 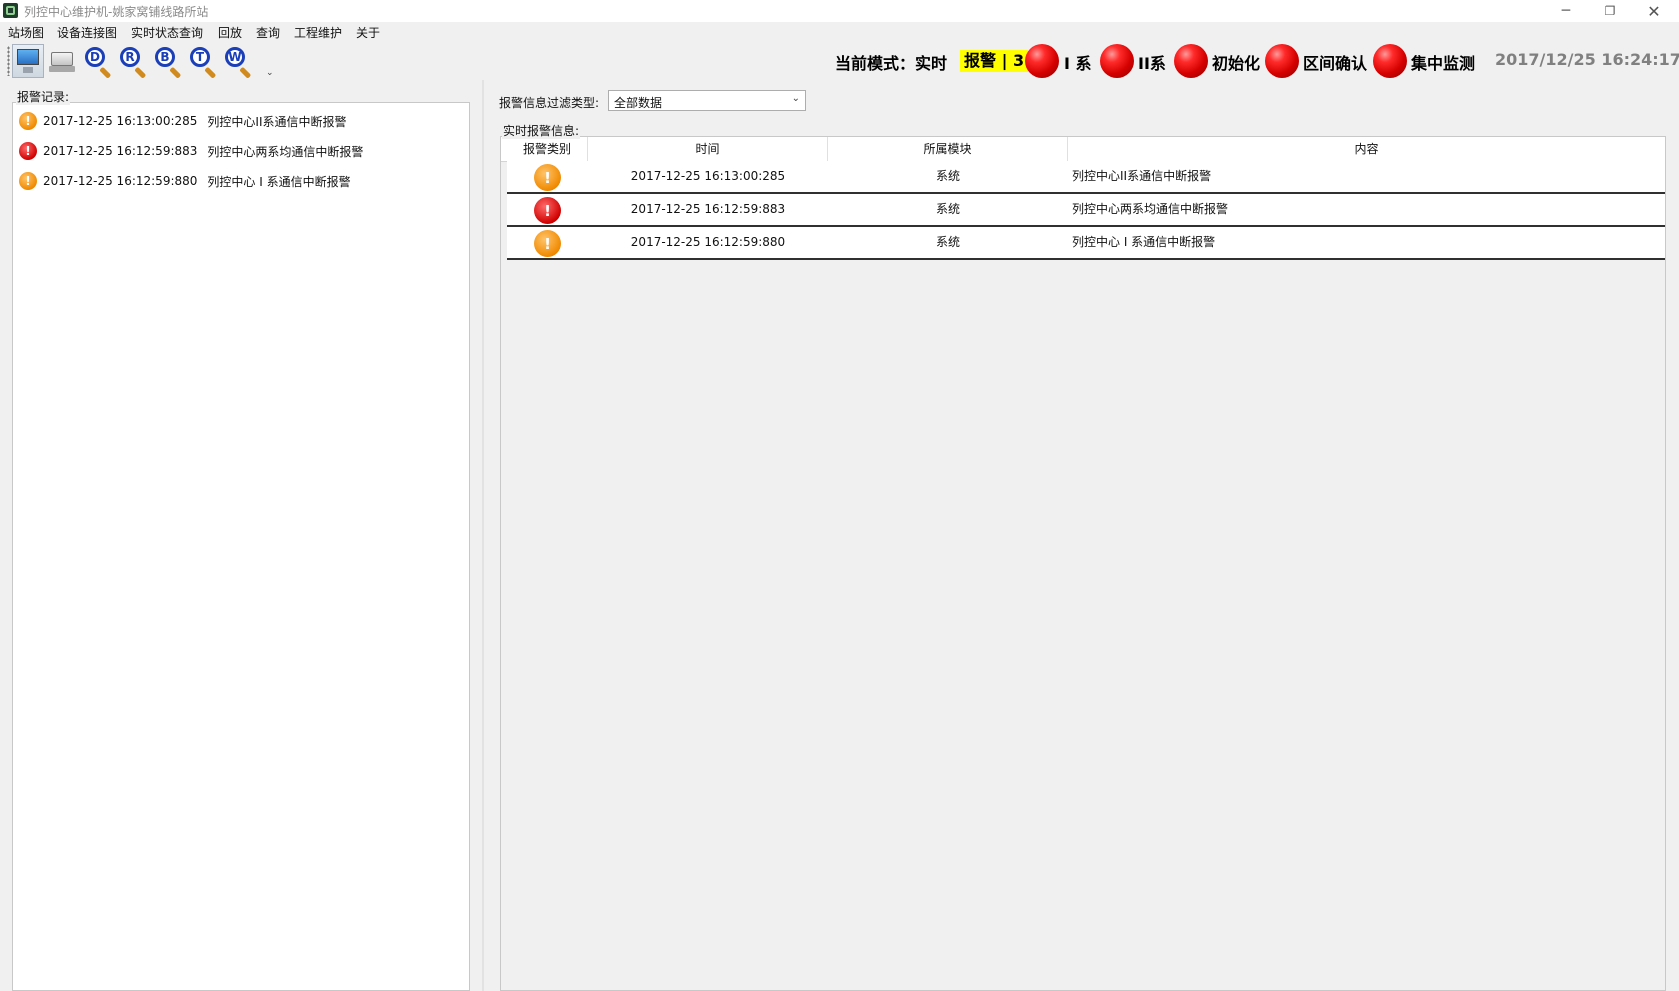 What do you see at coordinates (1152, 63) in the screenshot?
I see `system-2-label: II系` at bounding box center [1152, 63].